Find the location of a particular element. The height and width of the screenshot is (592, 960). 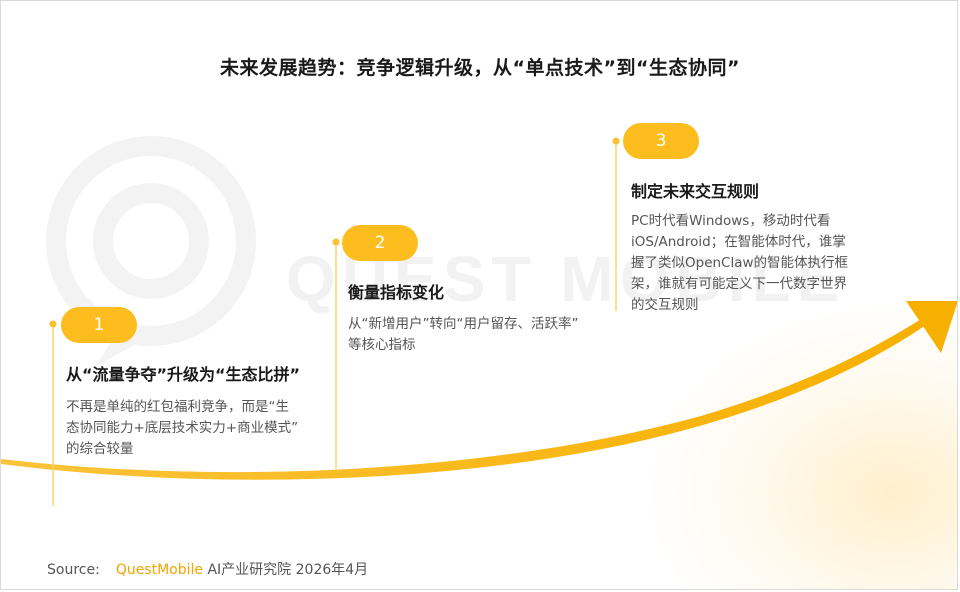

source-detail: AI产业研究院 2026年4月 is located at coordinates (286, 570).